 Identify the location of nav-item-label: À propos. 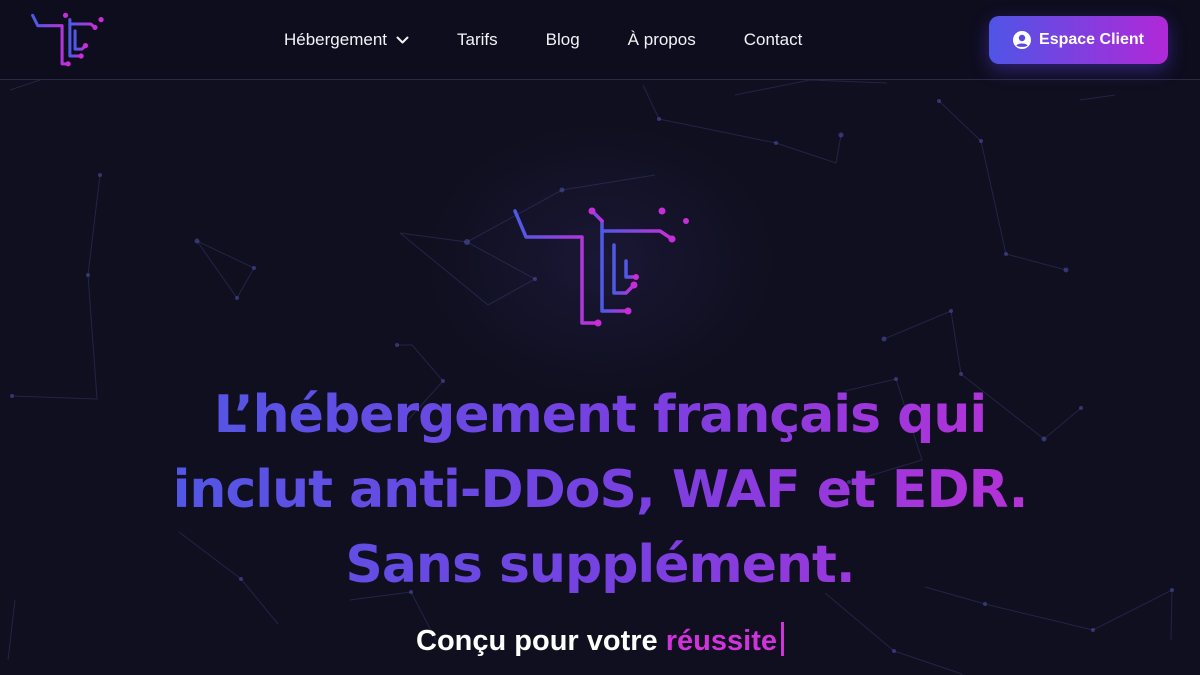
(661, 39).